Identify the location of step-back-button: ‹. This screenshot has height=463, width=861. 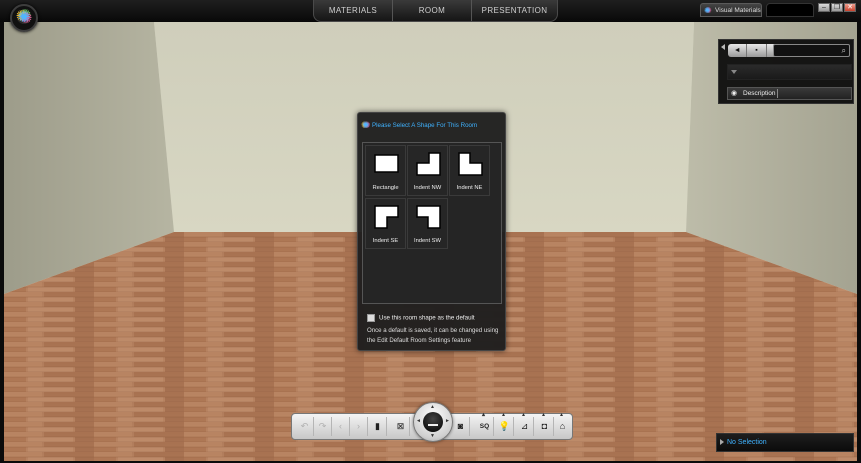
(341, 426).